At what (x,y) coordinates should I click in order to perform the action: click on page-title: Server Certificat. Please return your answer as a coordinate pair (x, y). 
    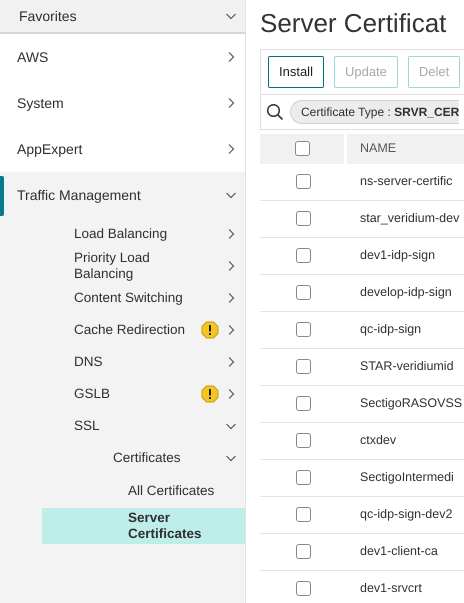
    Looking at the image, I should click on (354, 24).